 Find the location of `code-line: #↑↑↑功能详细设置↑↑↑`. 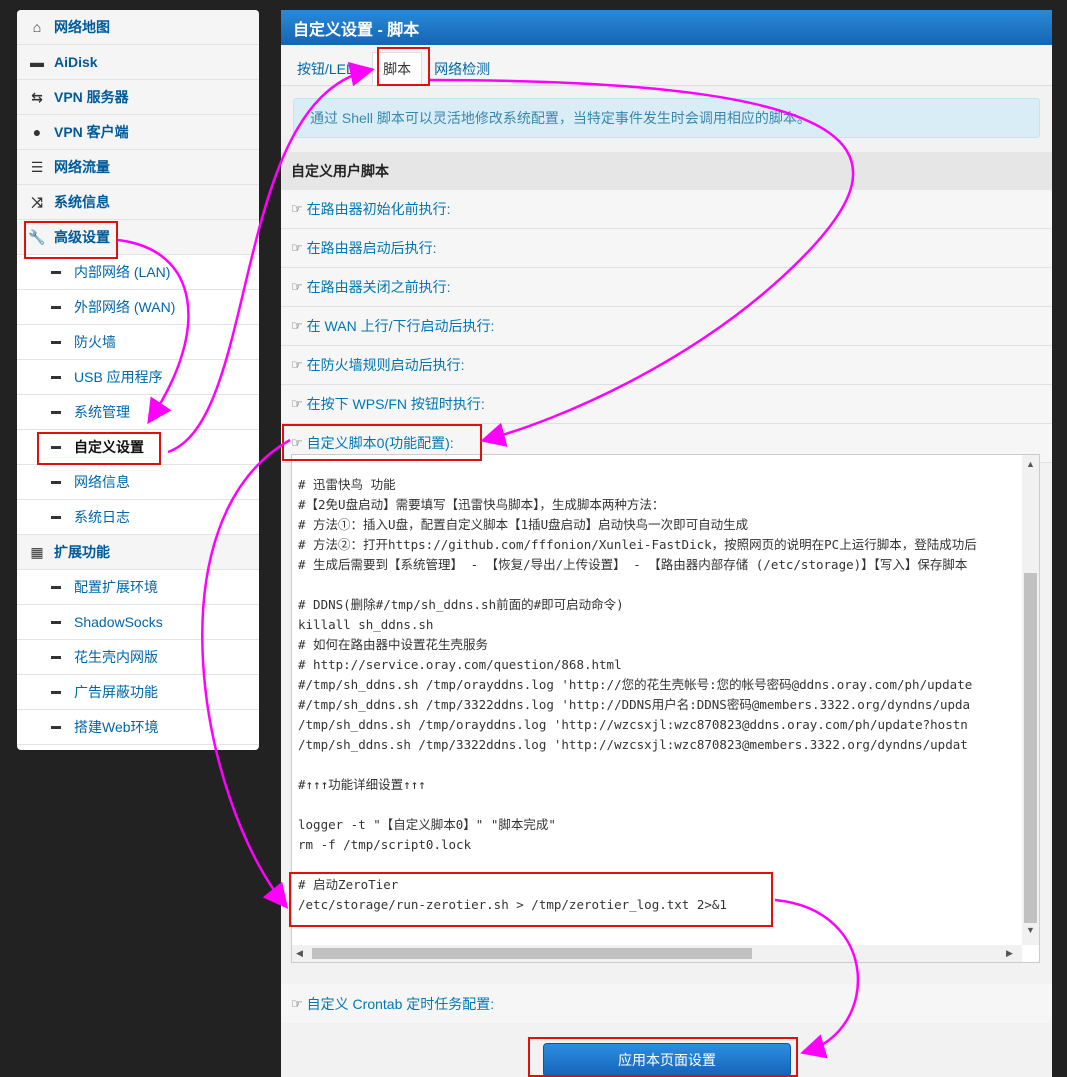

code-line: #↑↑↑功能详细设置↑↑↑ is located at coordinates (362, 784).